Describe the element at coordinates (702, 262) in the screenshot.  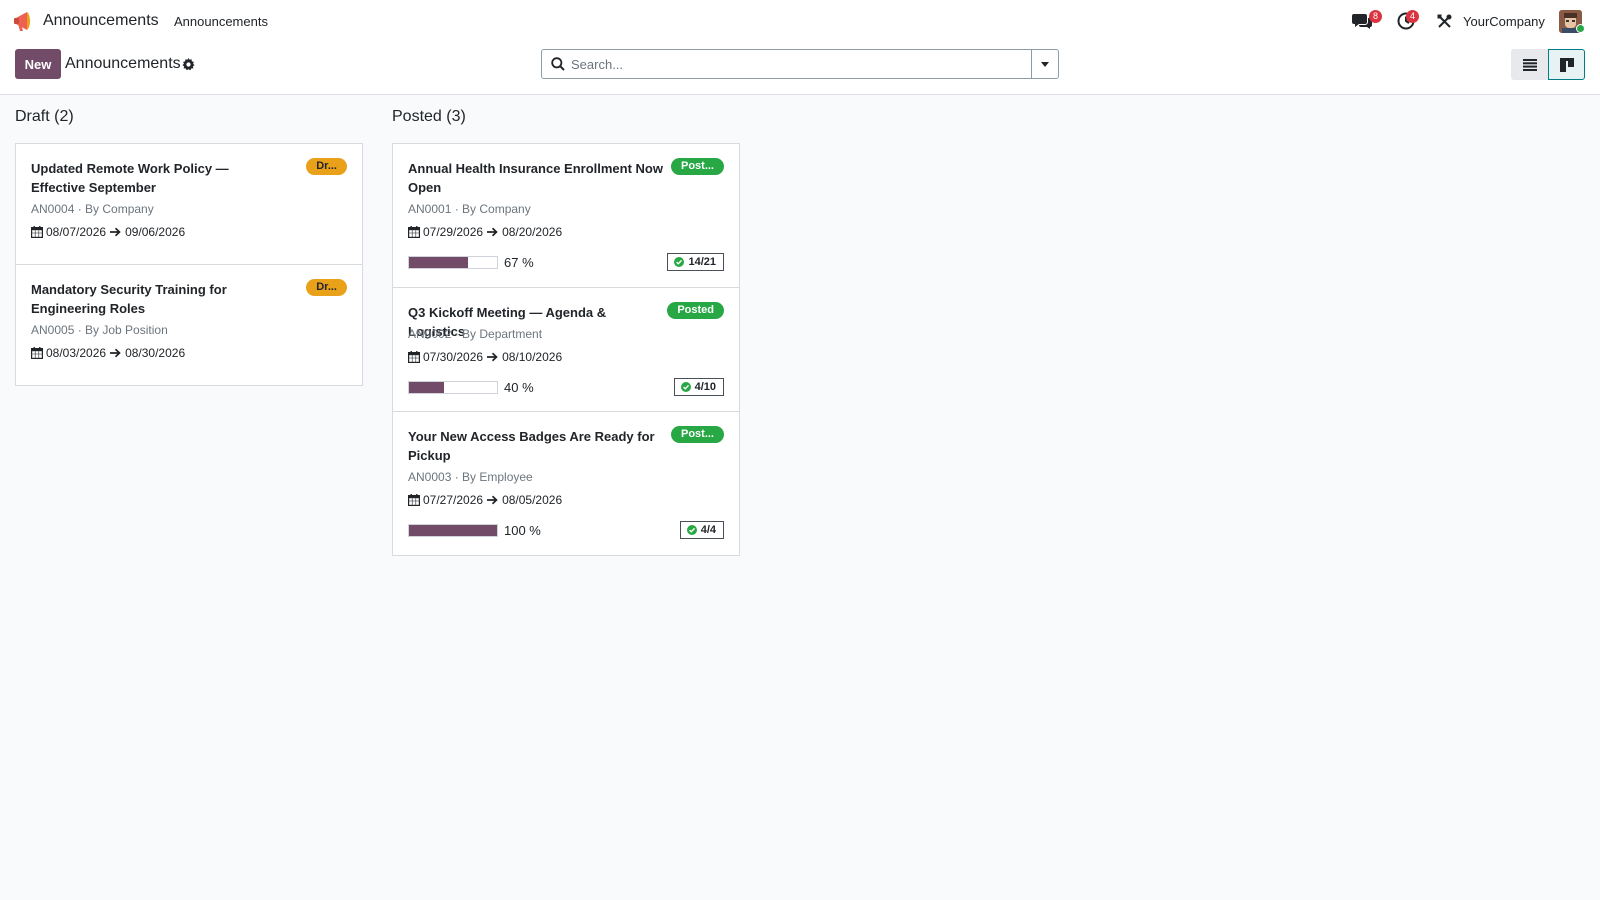
I see `acknowledgement-count: 14/21` at that location.